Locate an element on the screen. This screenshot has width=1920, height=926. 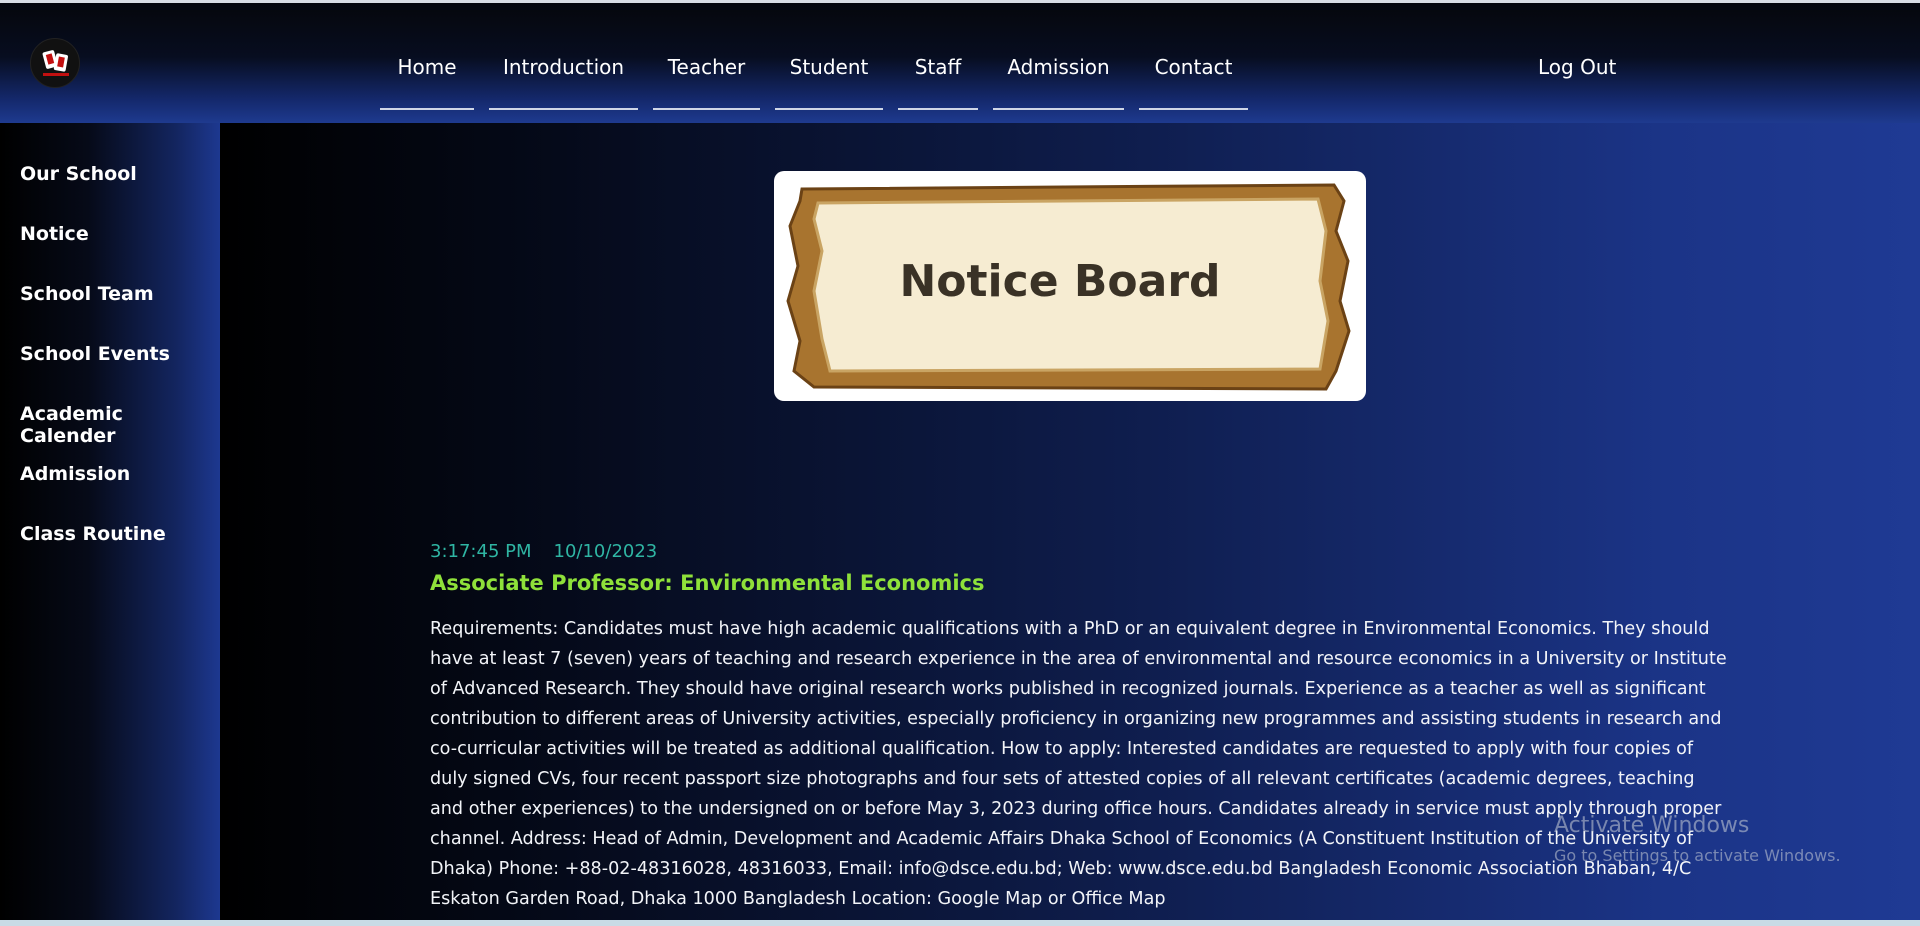
notice-time: 3:17:45 PM is located at coordinates (481, 551).